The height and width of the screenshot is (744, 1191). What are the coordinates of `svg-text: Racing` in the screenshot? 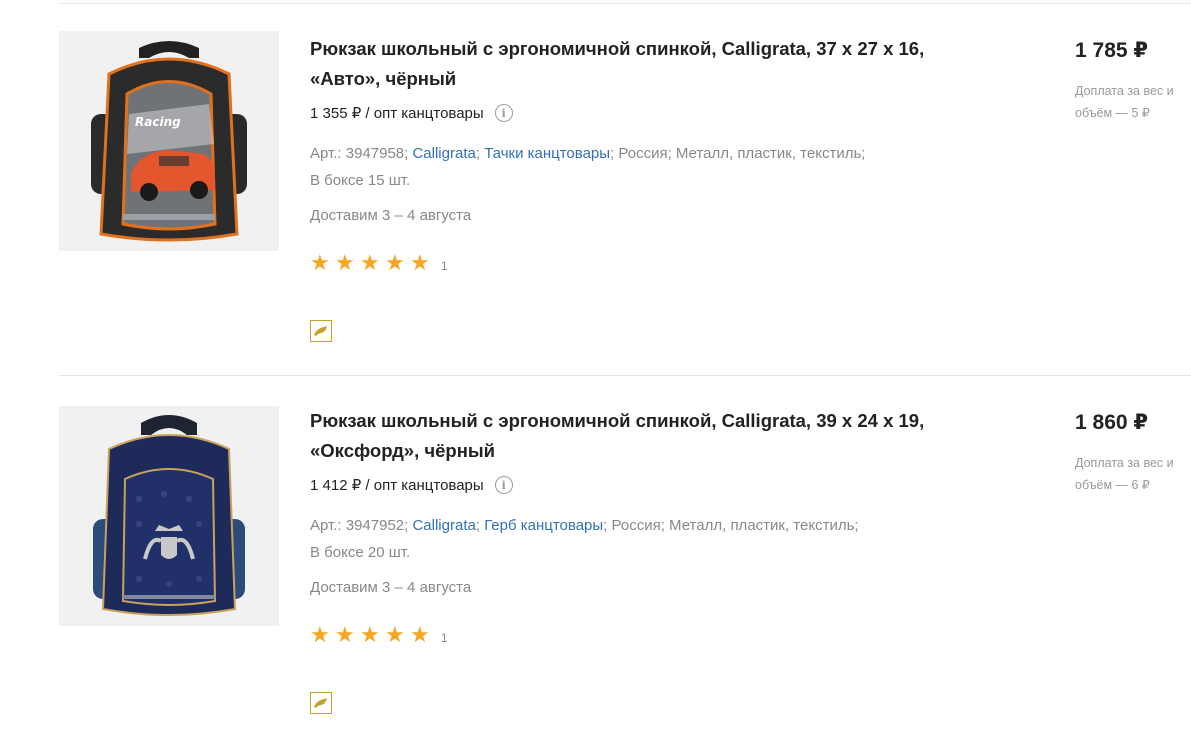 It's located at (158, 122).